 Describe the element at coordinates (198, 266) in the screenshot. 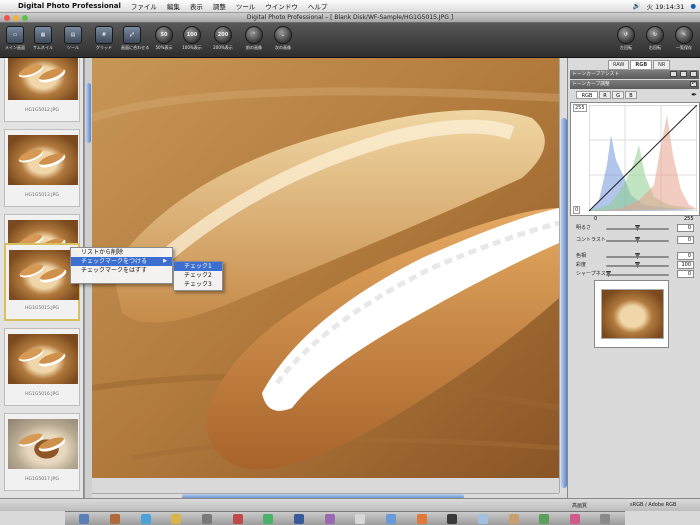

I see `submenu-item-check-1: チェック1` at that location.